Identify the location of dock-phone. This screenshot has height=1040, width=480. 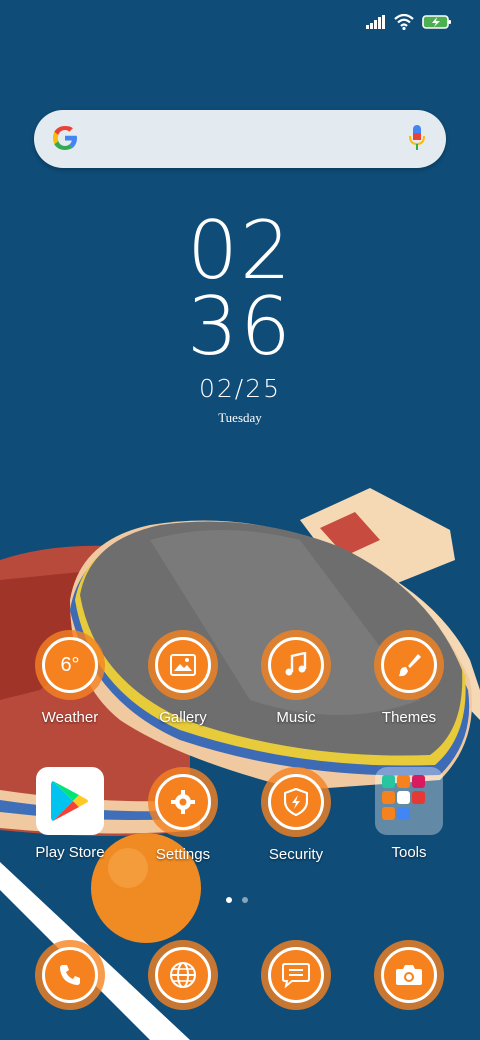
(70, 975).